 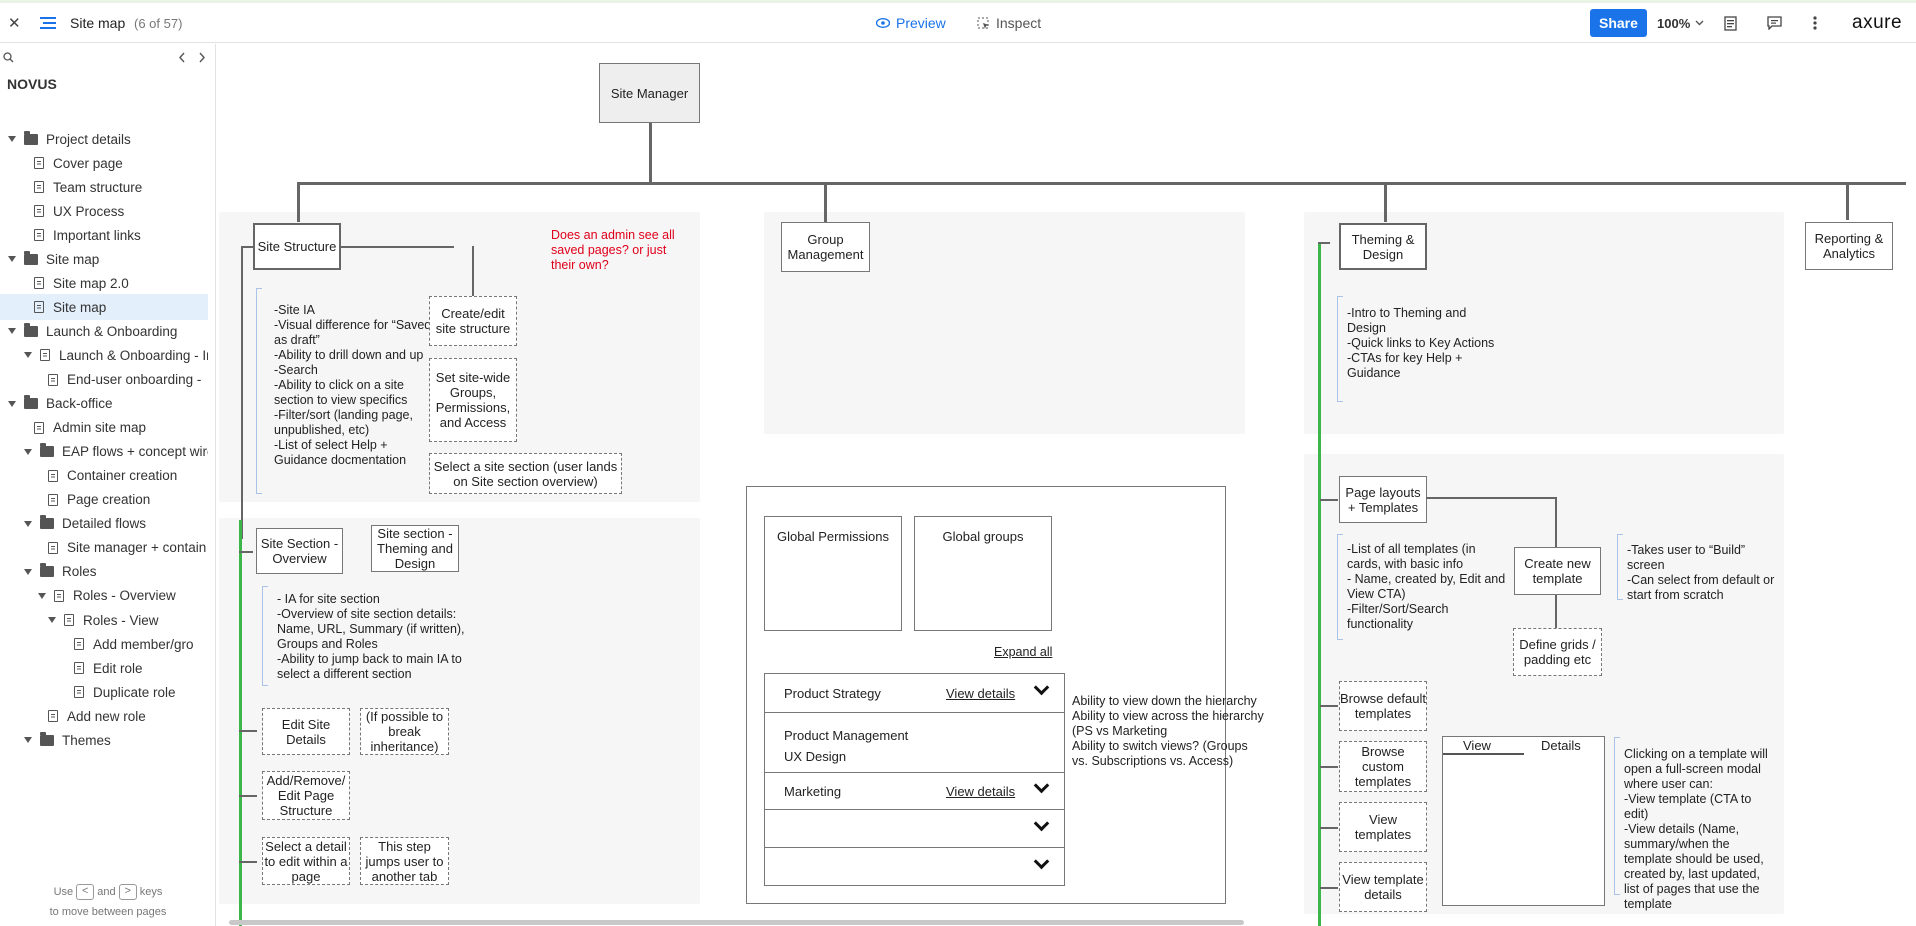 I want to click on tree-item-label: EAP flows + concept wires, so click(x=135, y=452).